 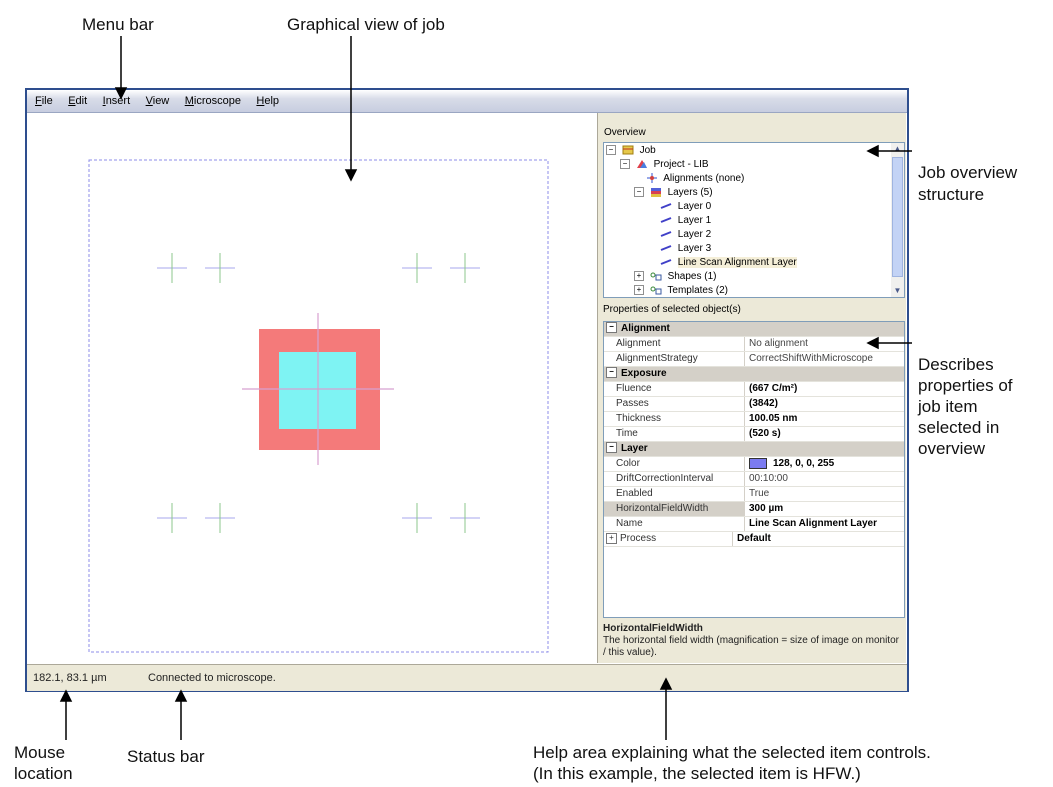 I want to click on tree-item-layers: − Layers (5), so click(x=673, y=193).